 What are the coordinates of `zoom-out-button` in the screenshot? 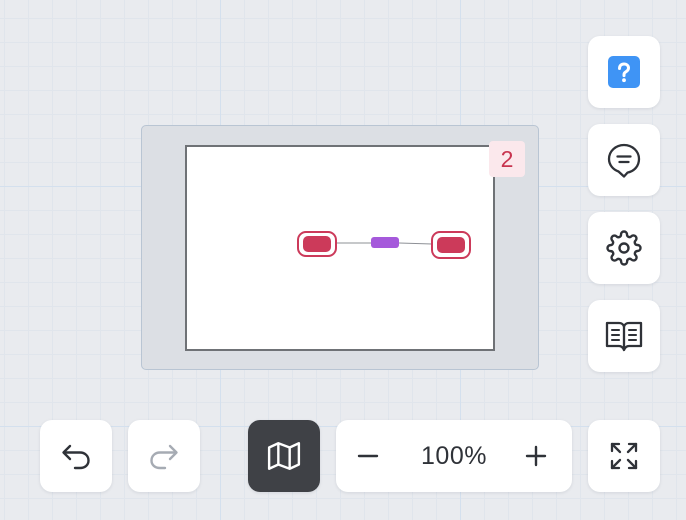 It's located at (368, 456).